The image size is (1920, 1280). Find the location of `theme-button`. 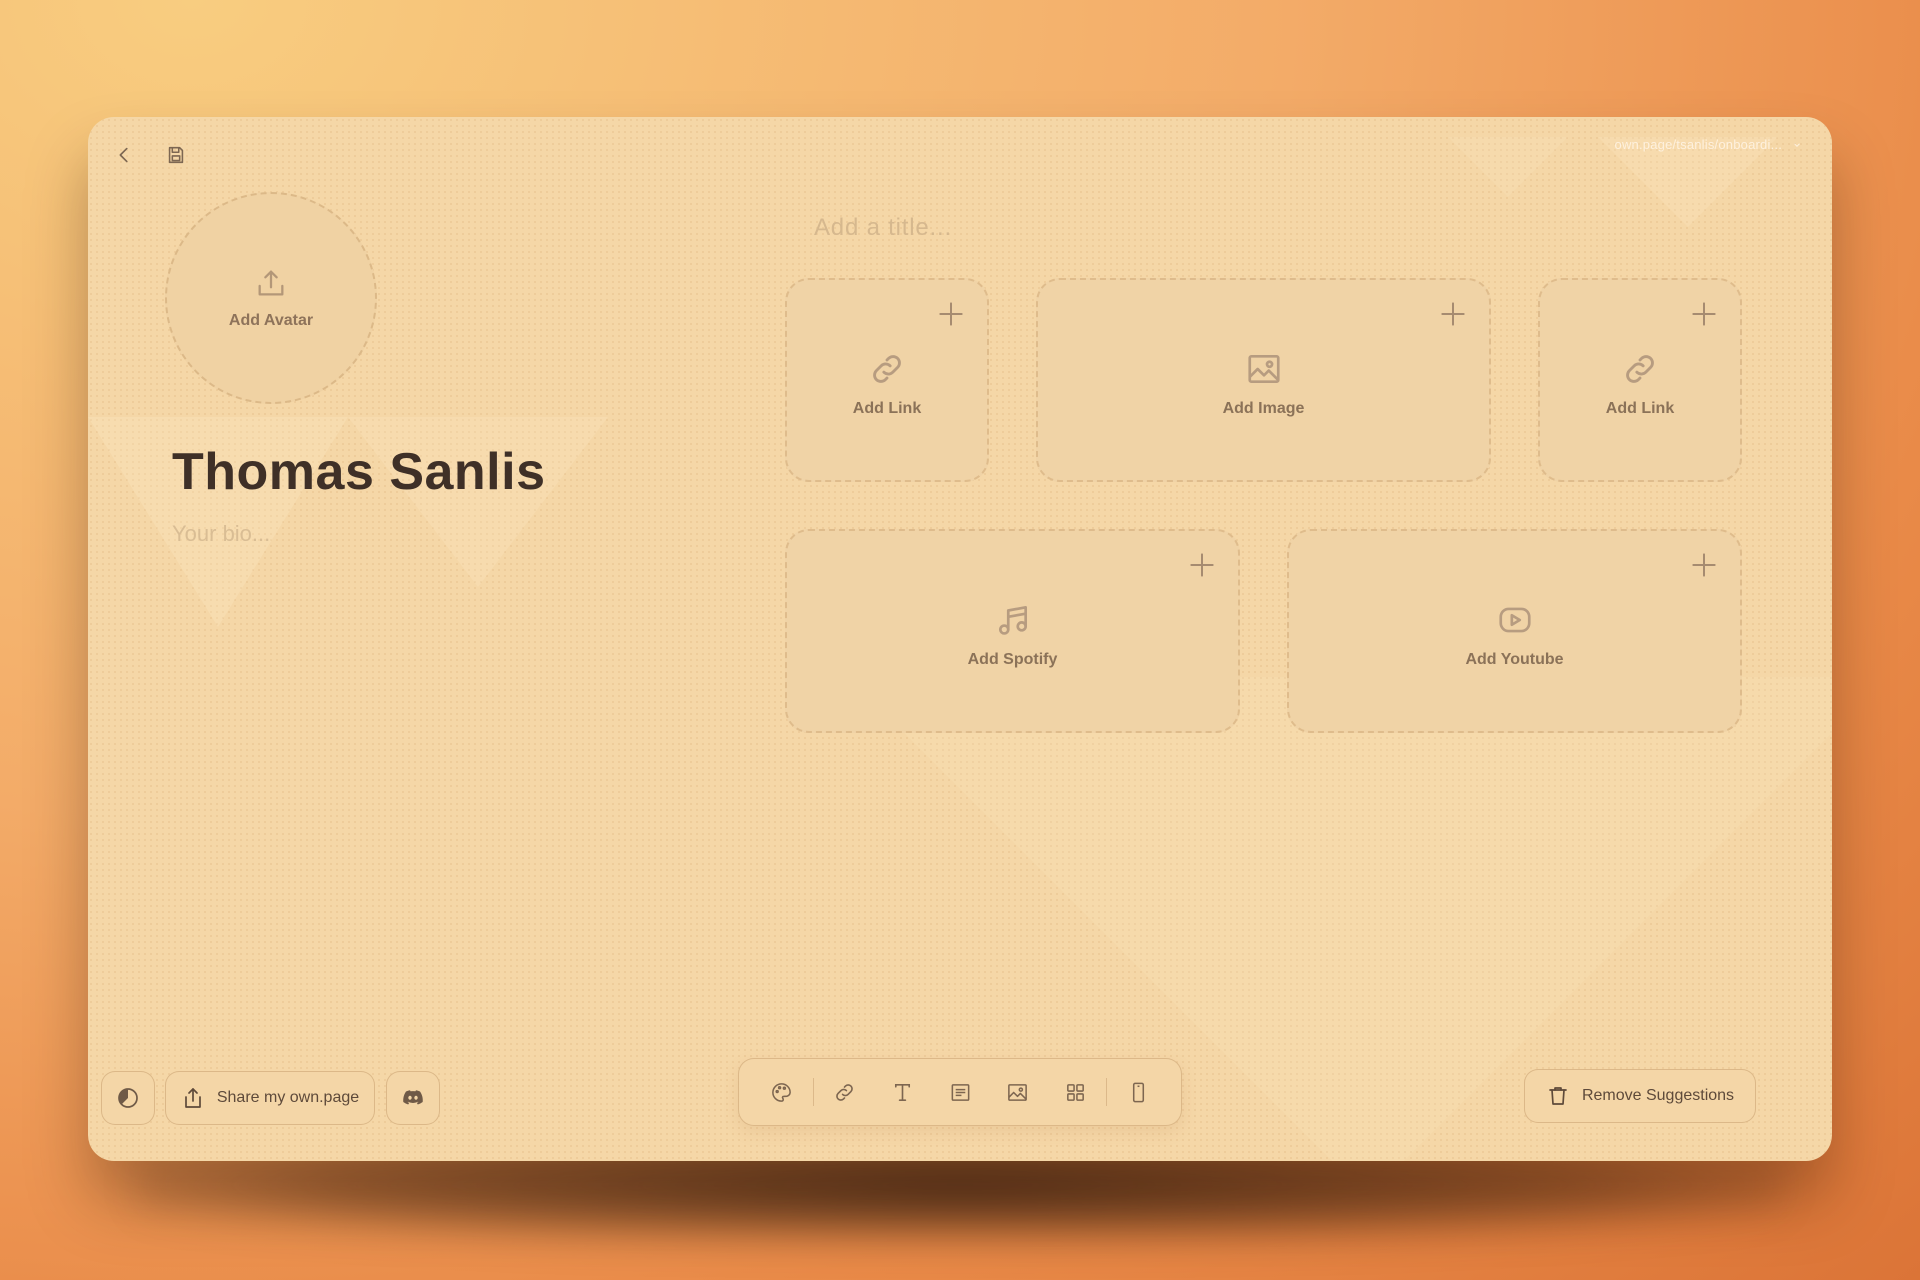

theme-button is located at coordinates (128, 1098).